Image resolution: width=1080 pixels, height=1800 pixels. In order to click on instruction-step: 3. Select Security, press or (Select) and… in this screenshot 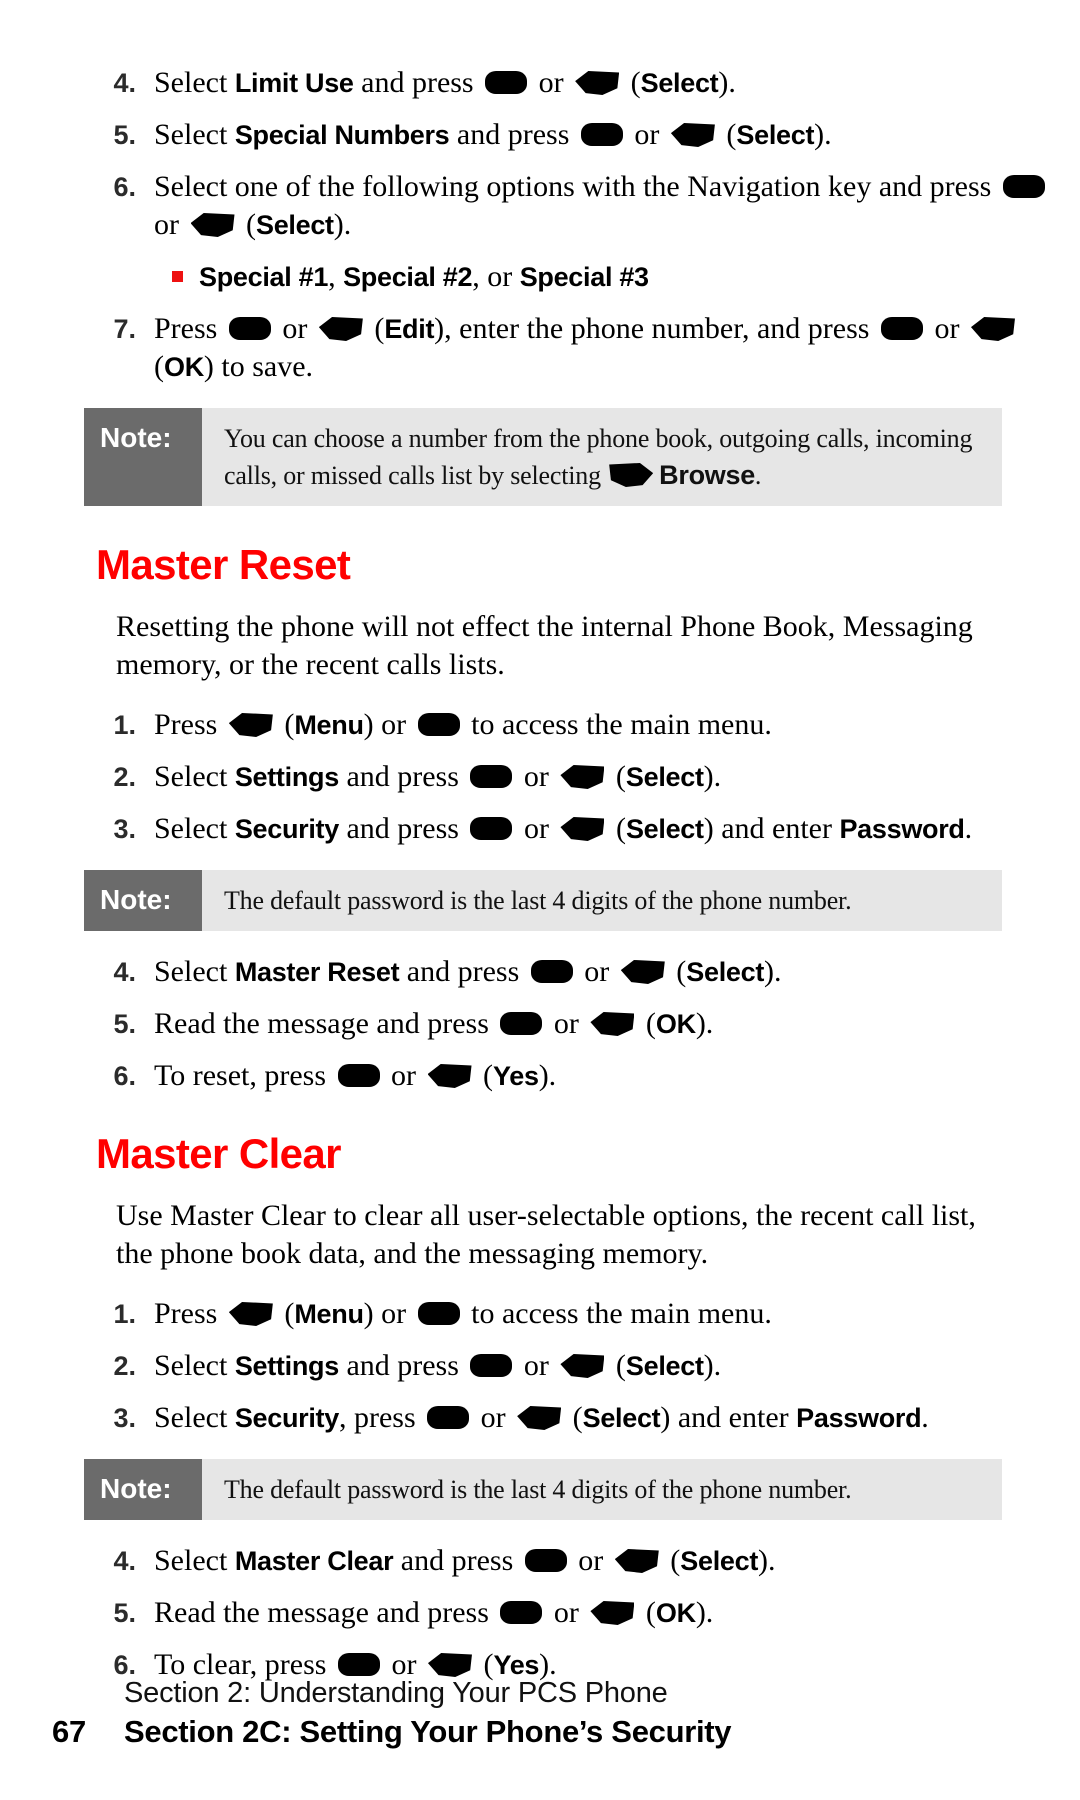, I will do `click(580, 1418)`.